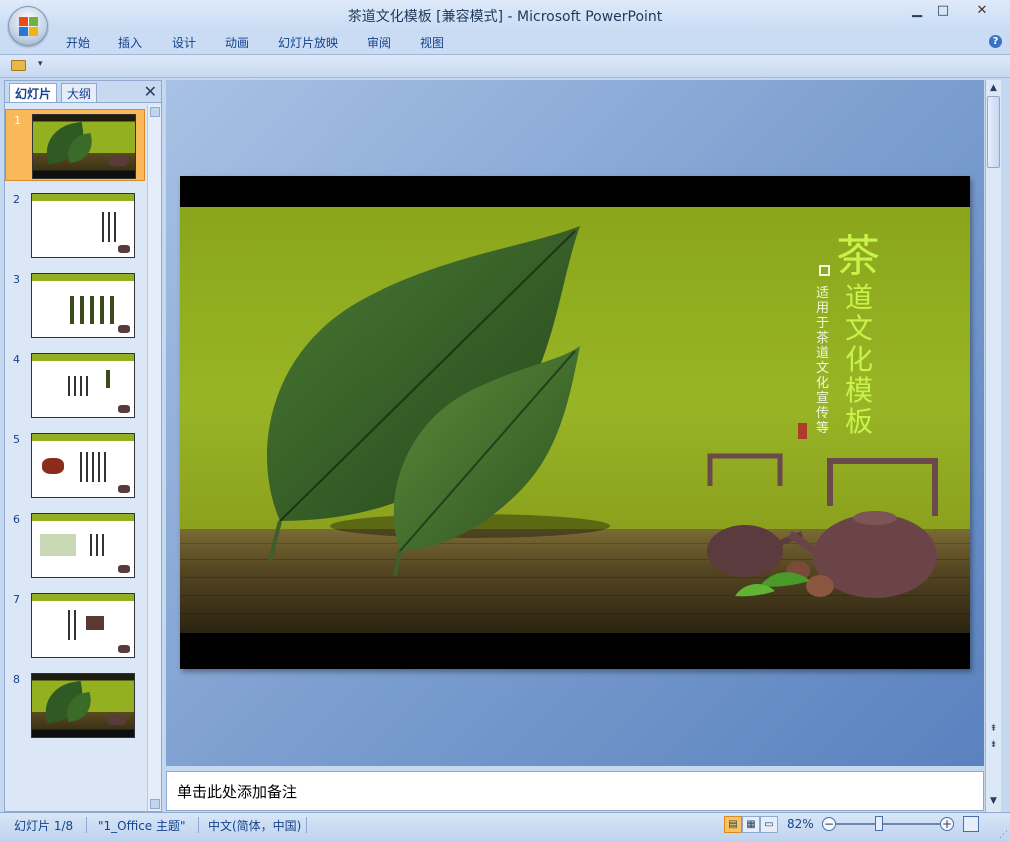 This screenshot has width=1010, height=842. Describe the element at coordinates (733, 824) in the screenshot. I see `normal-view-icon: ▤` at that location.